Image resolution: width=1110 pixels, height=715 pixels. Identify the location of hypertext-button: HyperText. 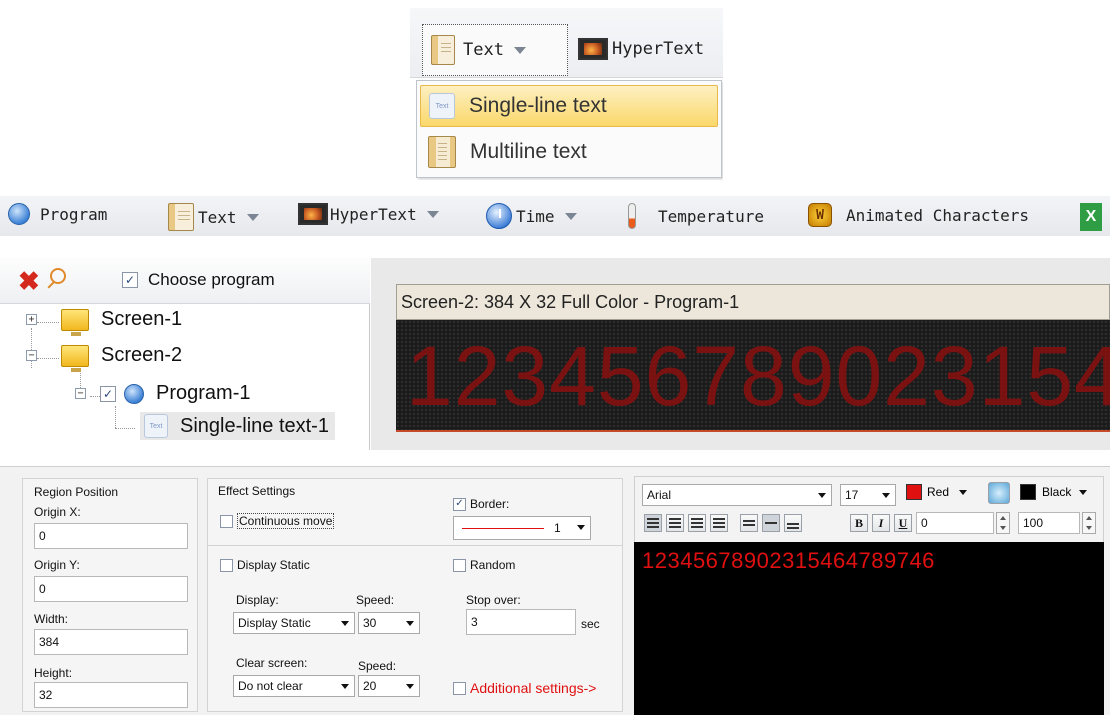
(641, 49).